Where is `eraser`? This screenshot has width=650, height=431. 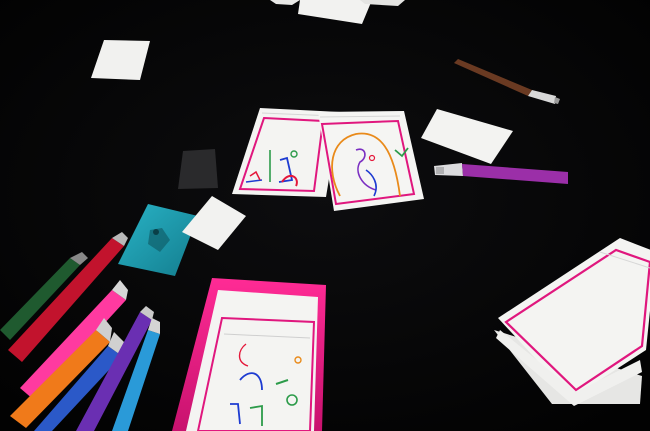
eraser is located at coordinates (198, 169).